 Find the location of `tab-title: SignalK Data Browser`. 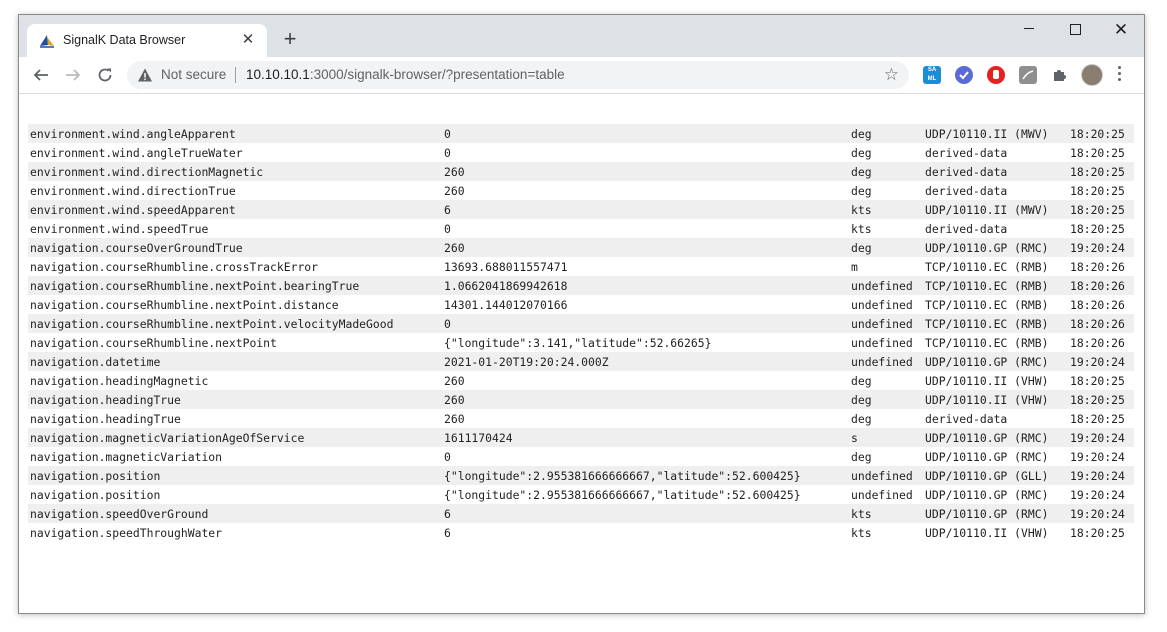

tab-title: SignalK Data Browser is located at coordinates (124, 40).